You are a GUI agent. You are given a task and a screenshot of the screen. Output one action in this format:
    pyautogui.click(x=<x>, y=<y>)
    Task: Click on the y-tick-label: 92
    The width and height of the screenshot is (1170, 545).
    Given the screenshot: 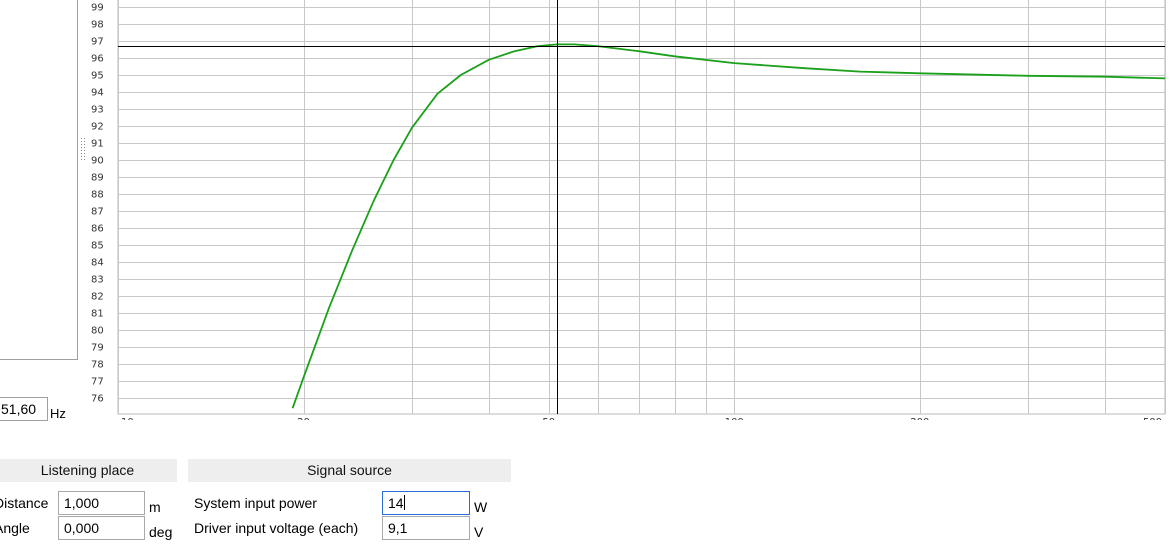 What is the action you would take?
    pyautogui.click(x=97, y=127)
    